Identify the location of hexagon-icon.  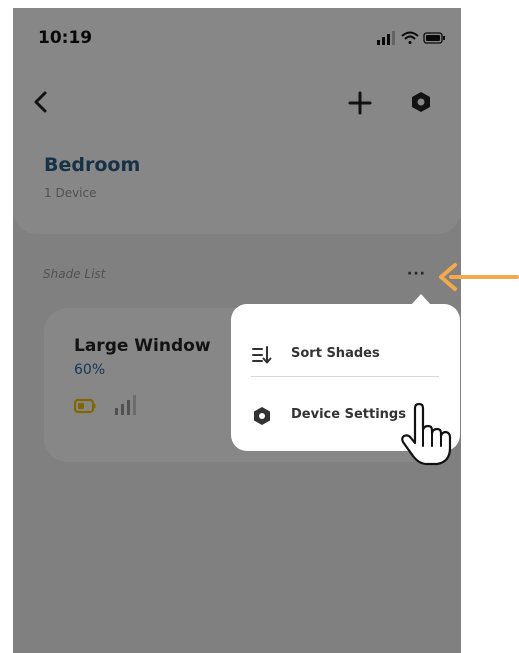
(262, 416).